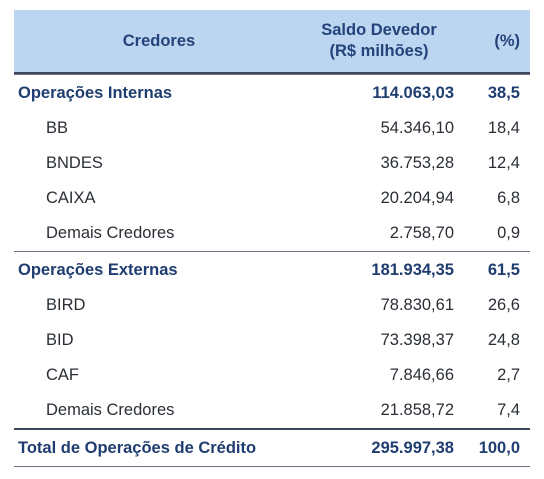 Image resolution: width=544 pixels, height=479 pixels. I want to click on row-label: CAIXA, so click(71, 198).